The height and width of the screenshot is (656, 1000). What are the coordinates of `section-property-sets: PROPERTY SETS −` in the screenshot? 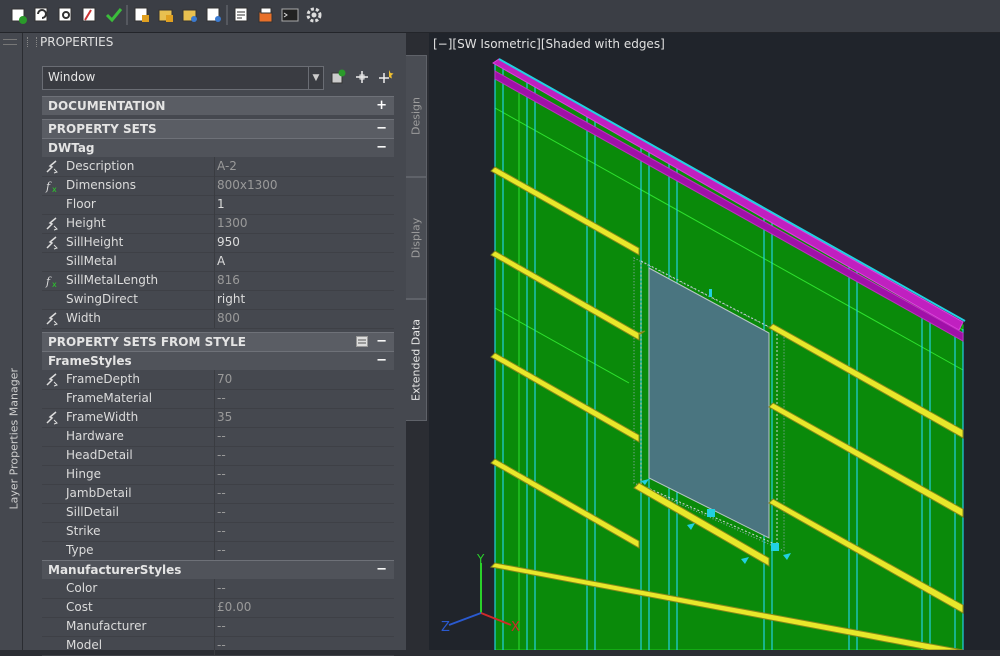 It's located at (218, 128).